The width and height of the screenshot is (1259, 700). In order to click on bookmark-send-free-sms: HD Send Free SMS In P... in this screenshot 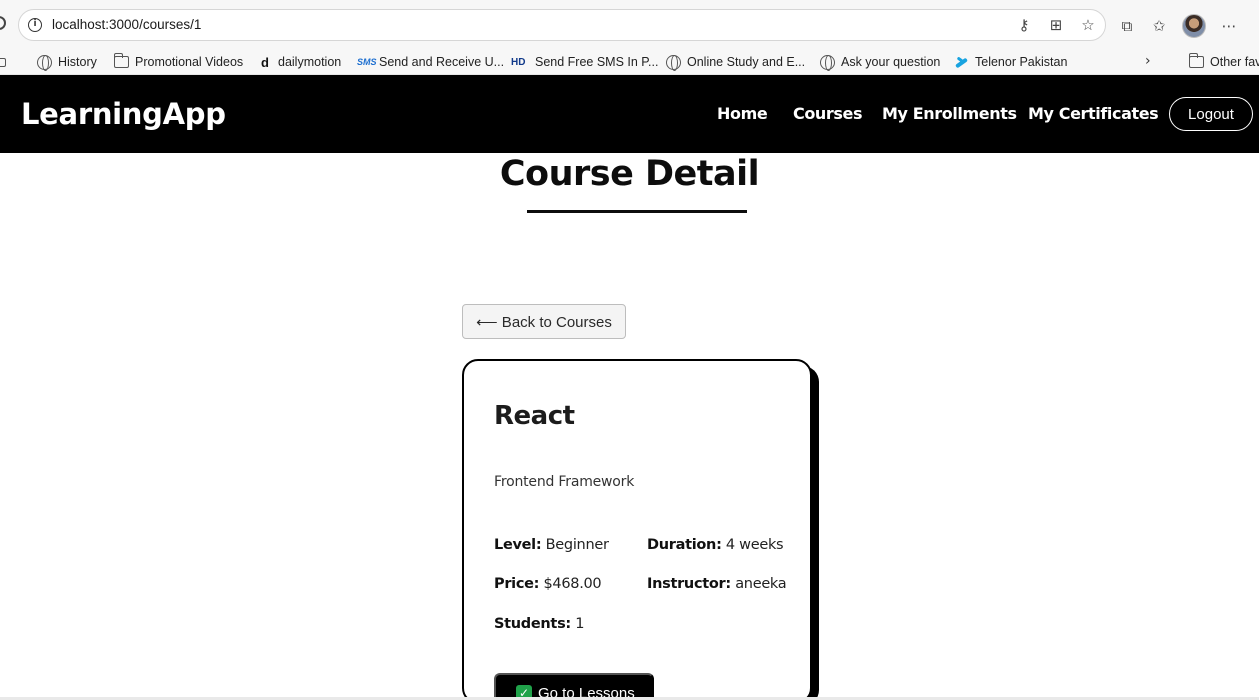, I will do `click(584, 62)`.